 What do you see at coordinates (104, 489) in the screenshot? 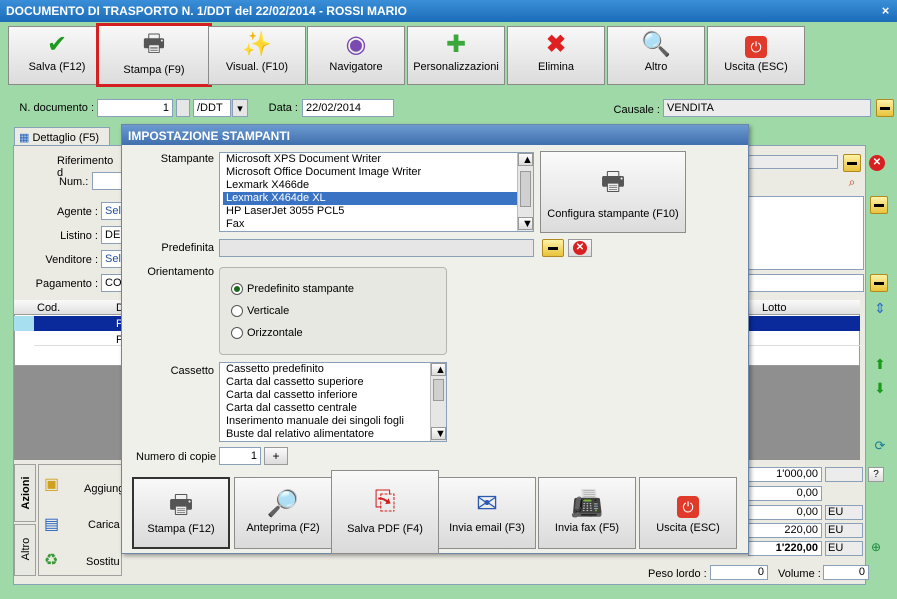
I see `action-aggiungi: Aggiung` at bounding box center [104, 489].